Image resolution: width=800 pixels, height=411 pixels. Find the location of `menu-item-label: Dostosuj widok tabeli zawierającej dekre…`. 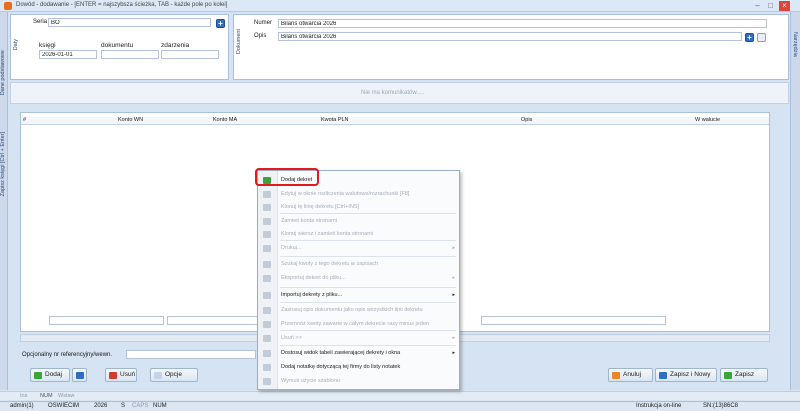

menu-item-label: Dostosuj widok tabeli zawierającej dekre… is located at coordinates (341, 353).